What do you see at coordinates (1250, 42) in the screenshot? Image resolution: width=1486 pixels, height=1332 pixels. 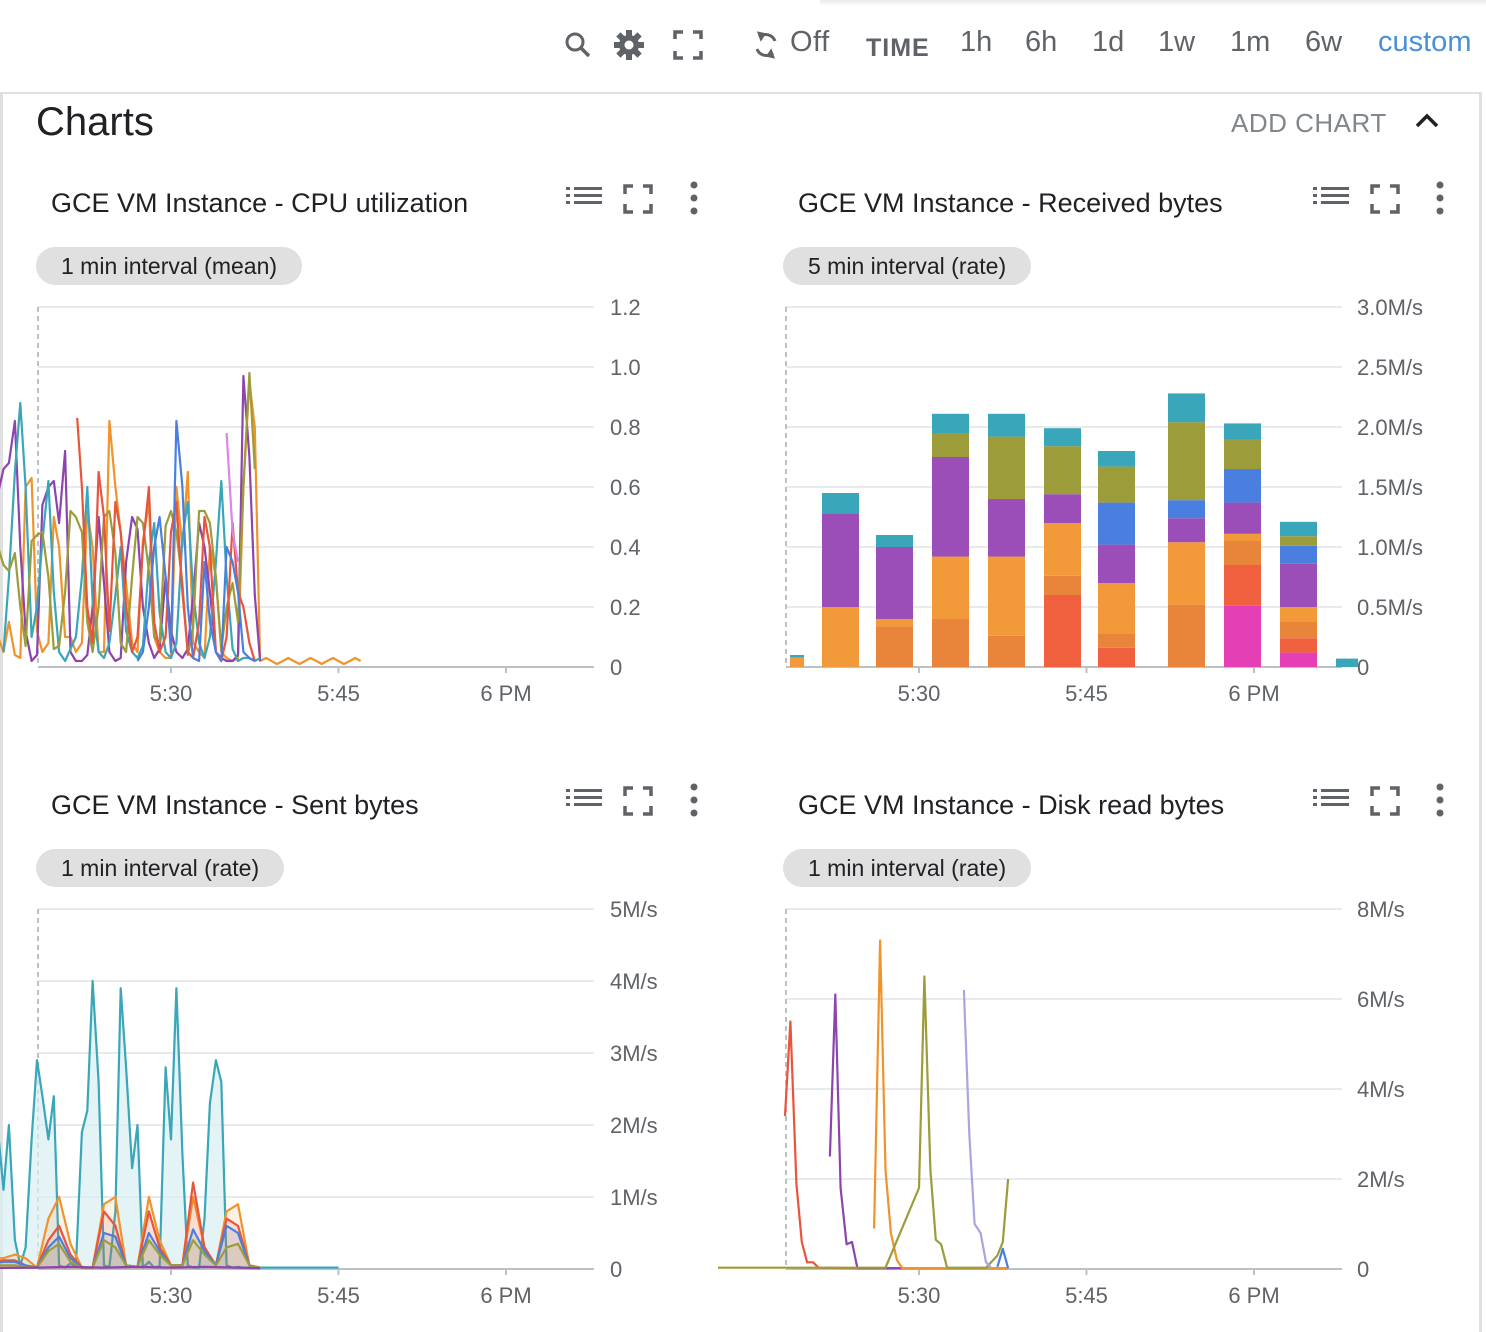 I see `range-1m: 1m` at bounding box center [1250, 42].